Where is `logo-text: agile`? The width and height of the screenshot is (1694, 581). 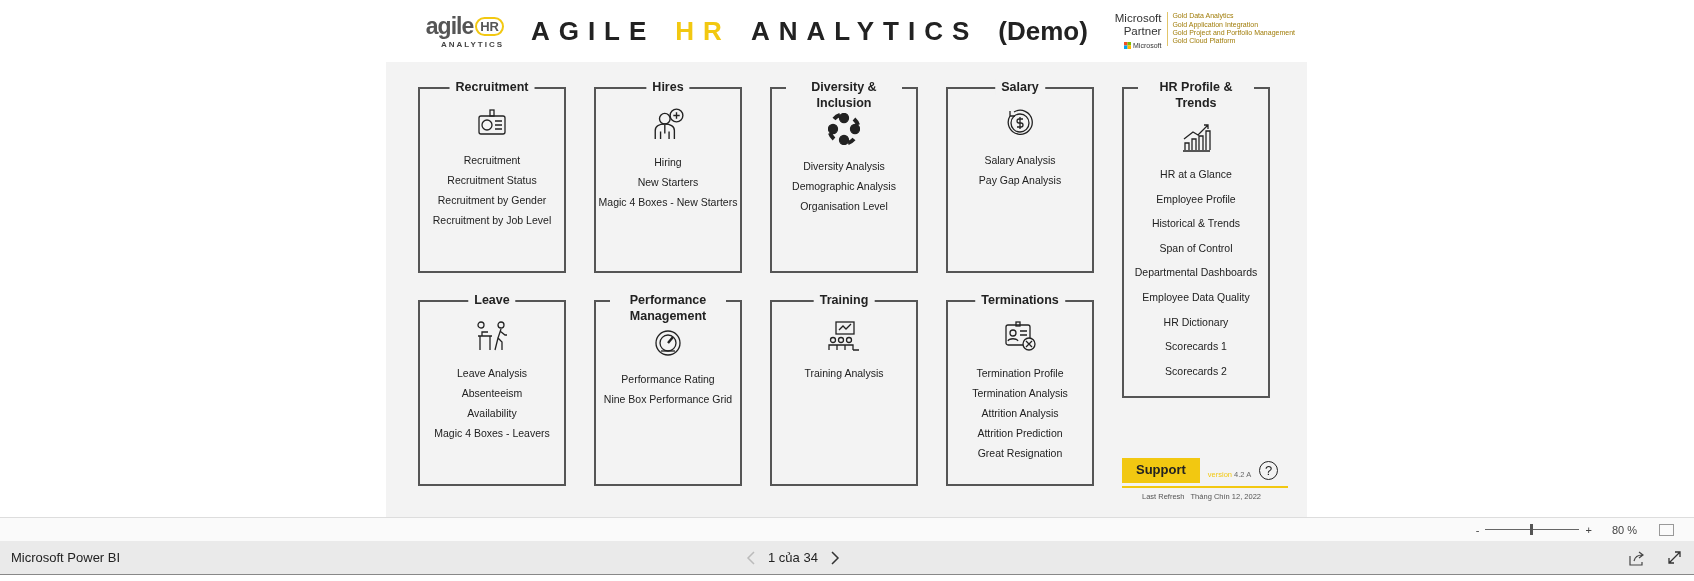 logo-text: agile is located at coordinates (449, 26).